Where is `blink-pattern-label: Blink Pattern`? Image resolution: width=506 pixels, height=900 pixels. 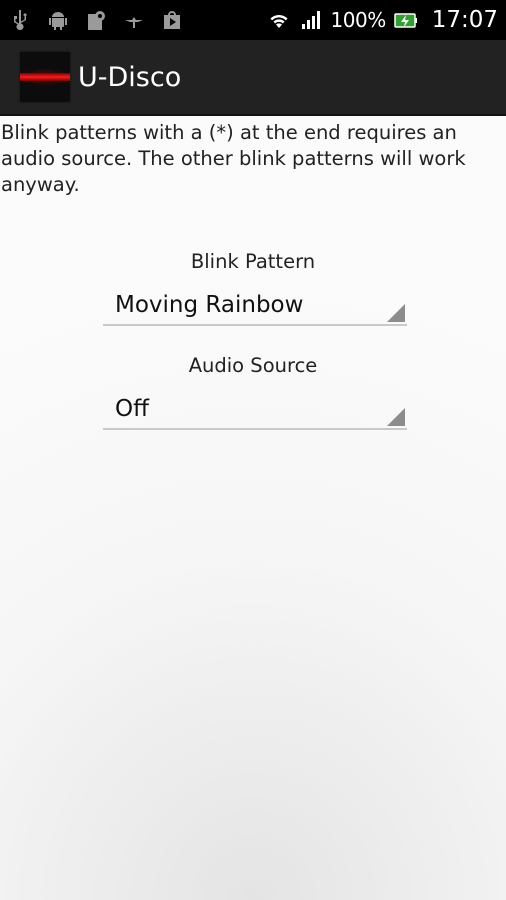
blink-pattern-label: Blink Pattern is located at coordinates (253, 261).